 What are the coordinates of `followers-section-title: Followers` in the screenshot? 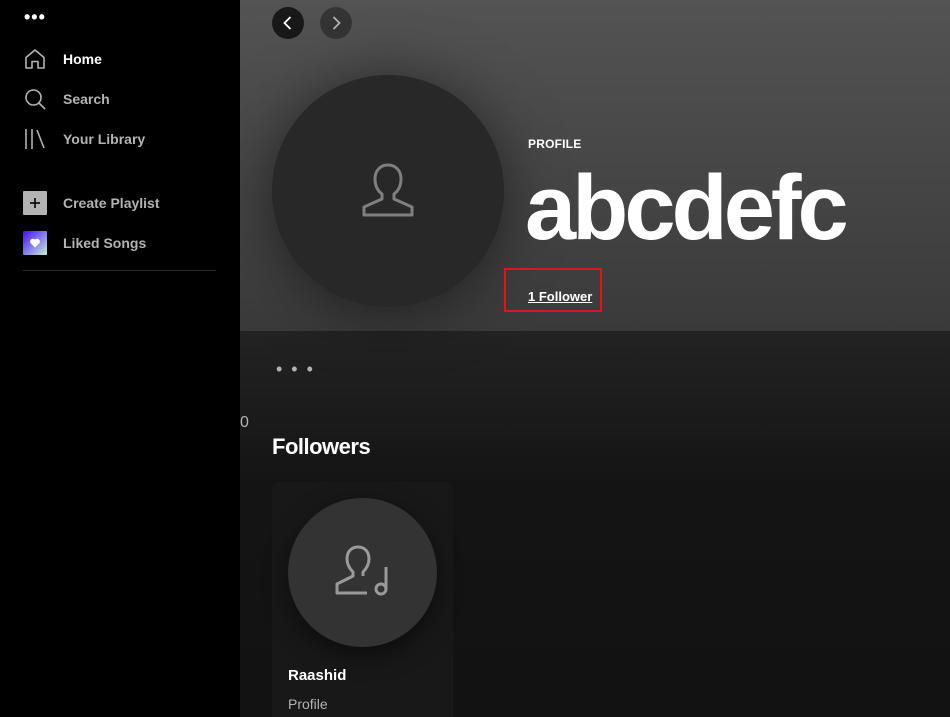 It's located at (321, 447).